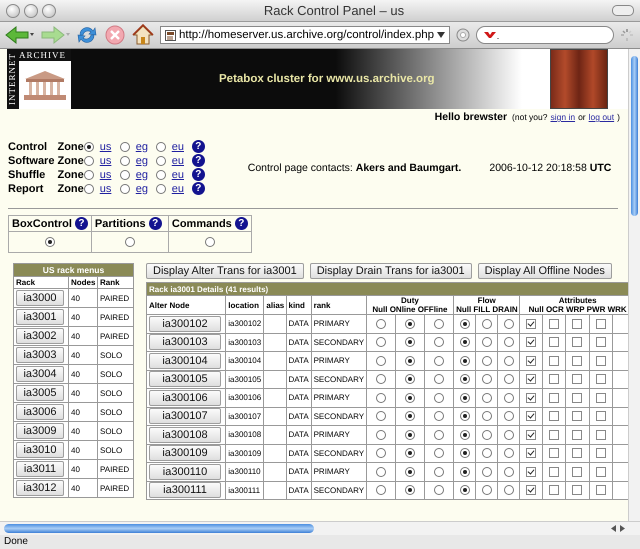 The height and width of the screenshot is (549, 640). I want to click on node-button: ia300109, so click(185, 453).